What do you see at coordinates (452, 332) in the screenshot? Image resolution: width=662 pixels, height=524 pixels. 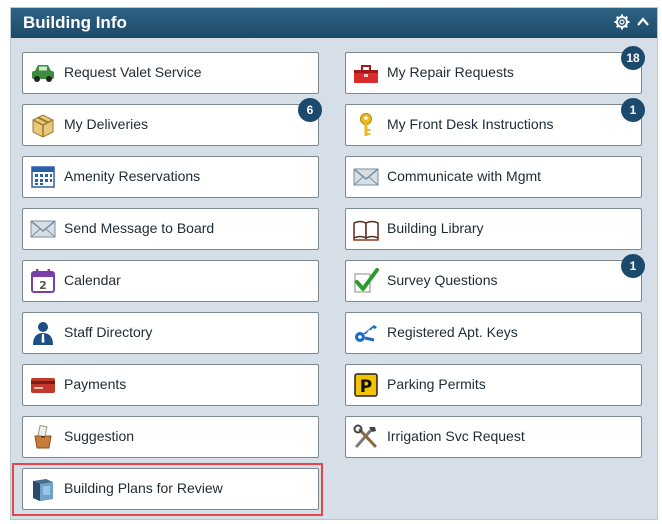 I see `tile-label: Registered Apt. Keys` at bounding box center [452, 332].